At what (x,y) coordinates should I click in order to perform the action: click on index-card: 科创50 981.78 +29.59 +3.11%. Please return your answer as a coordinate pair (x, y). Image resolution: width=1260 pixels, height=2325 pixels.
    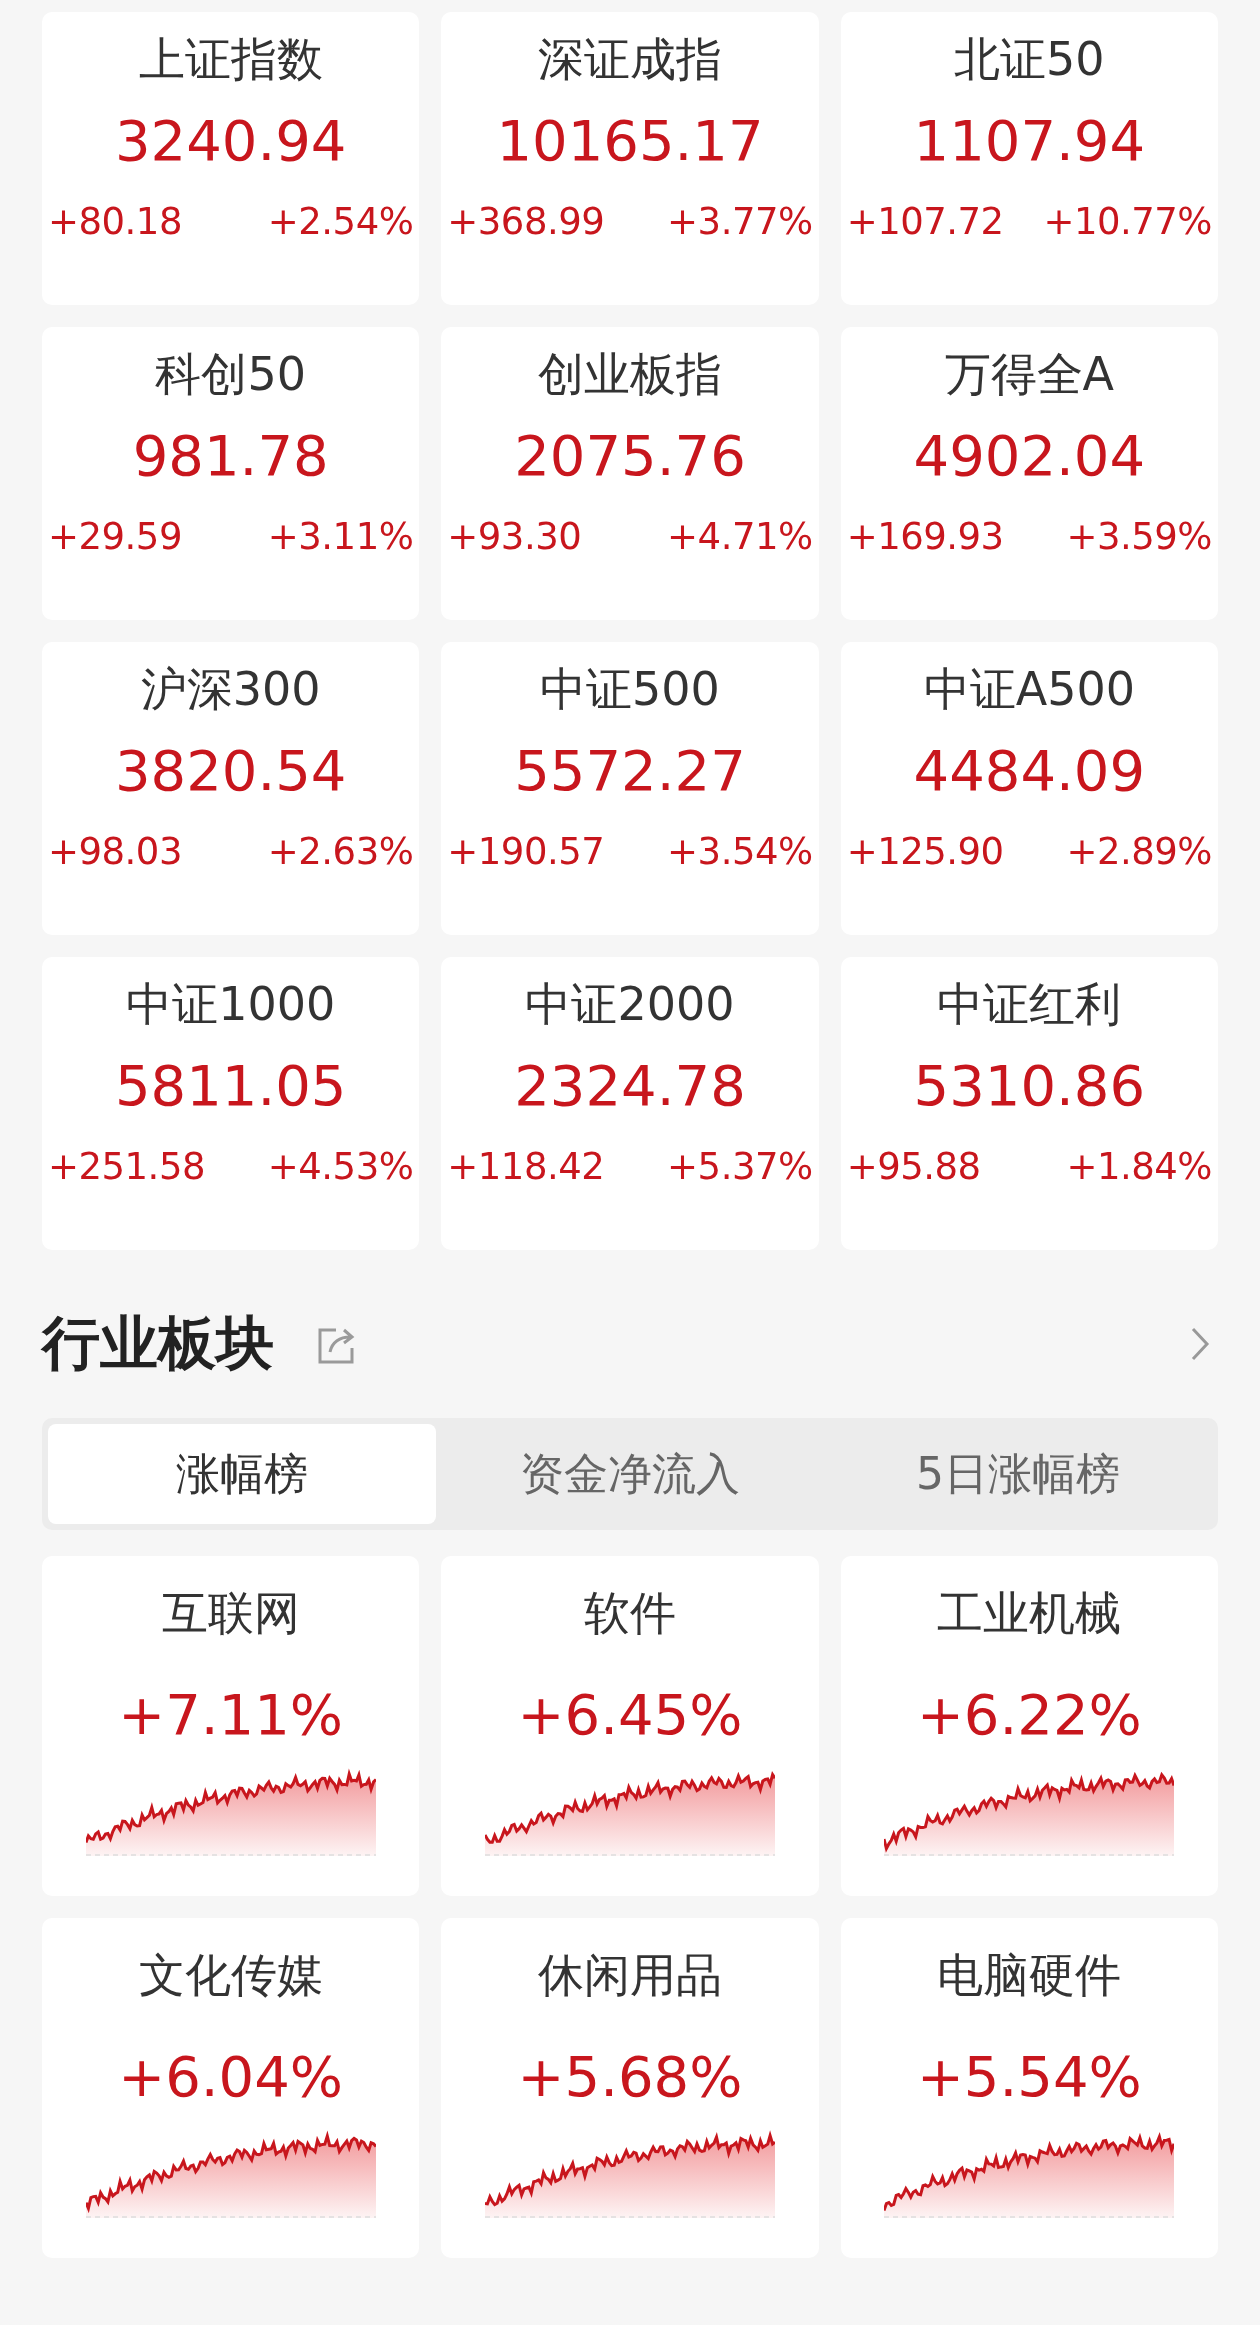
    Looking at the image, I should click on (231, 473).